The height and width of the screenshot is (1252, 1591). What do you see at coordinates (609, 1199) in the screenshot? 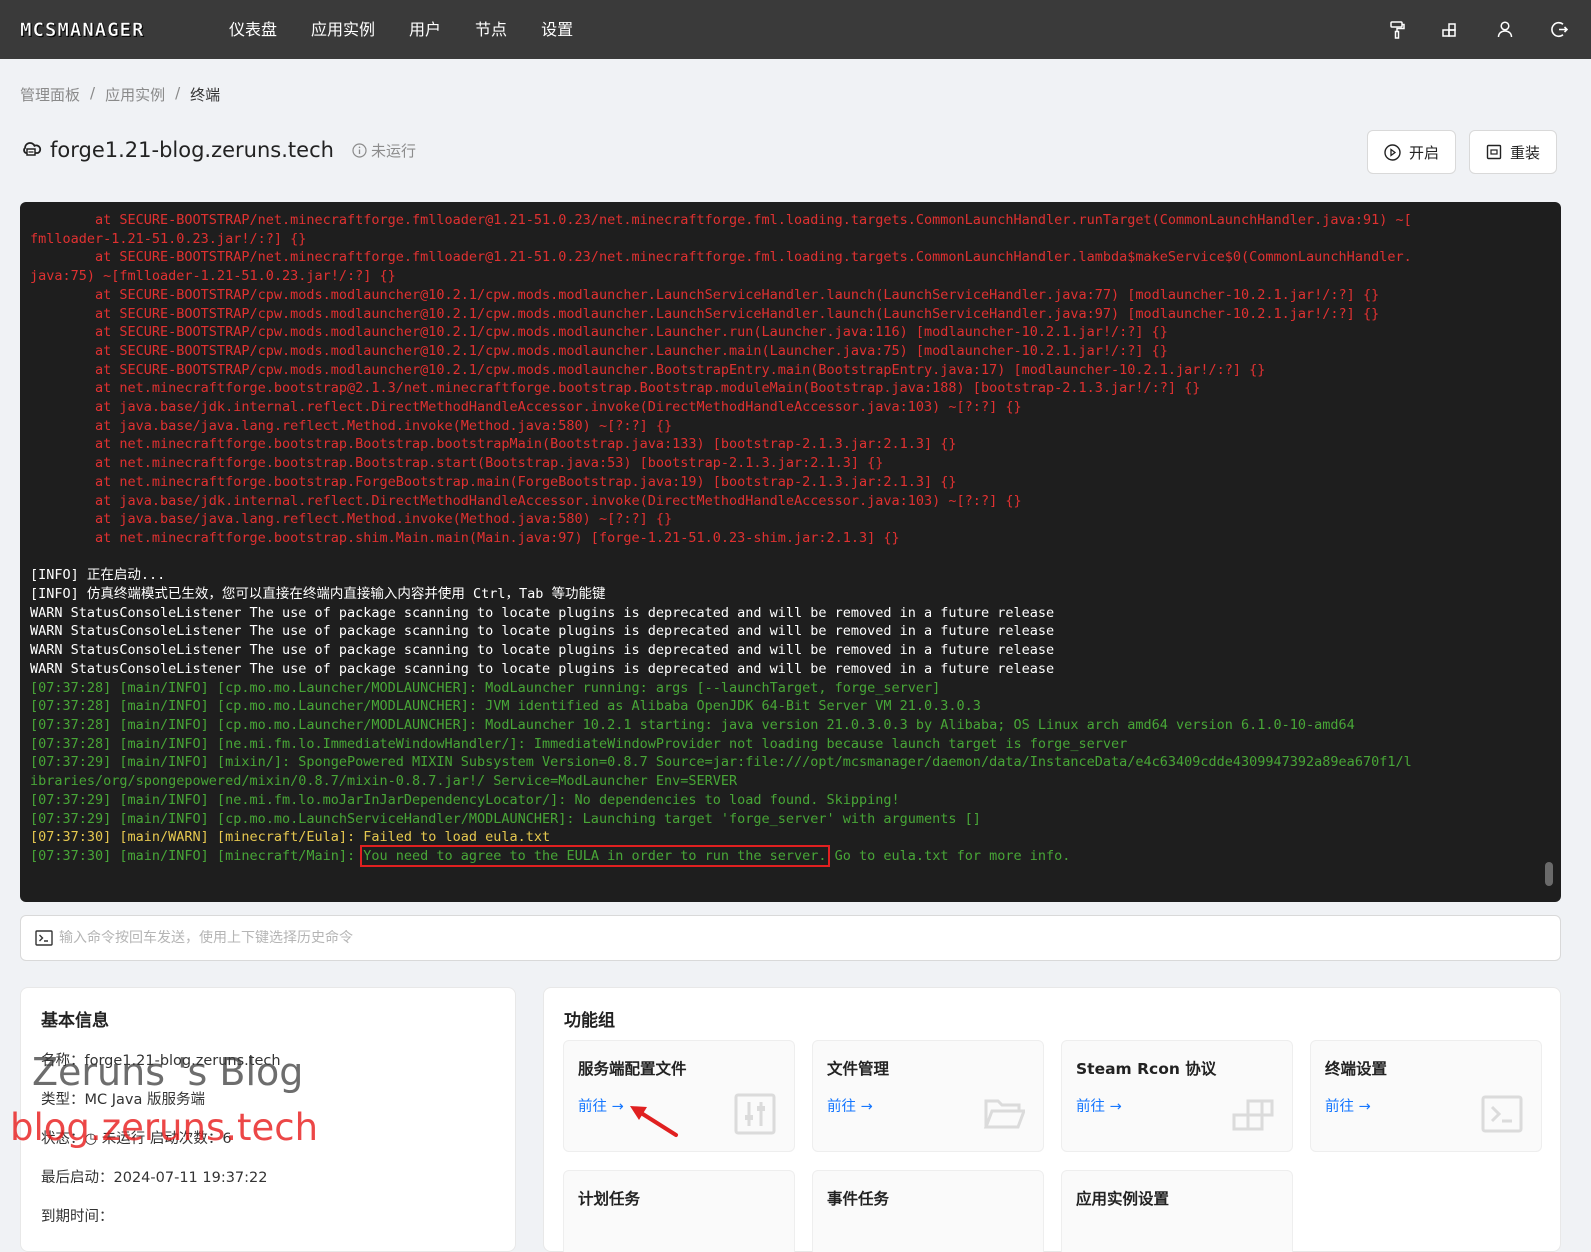
I see `tile-title: 计划任务` at bounding box center [609, 1199].